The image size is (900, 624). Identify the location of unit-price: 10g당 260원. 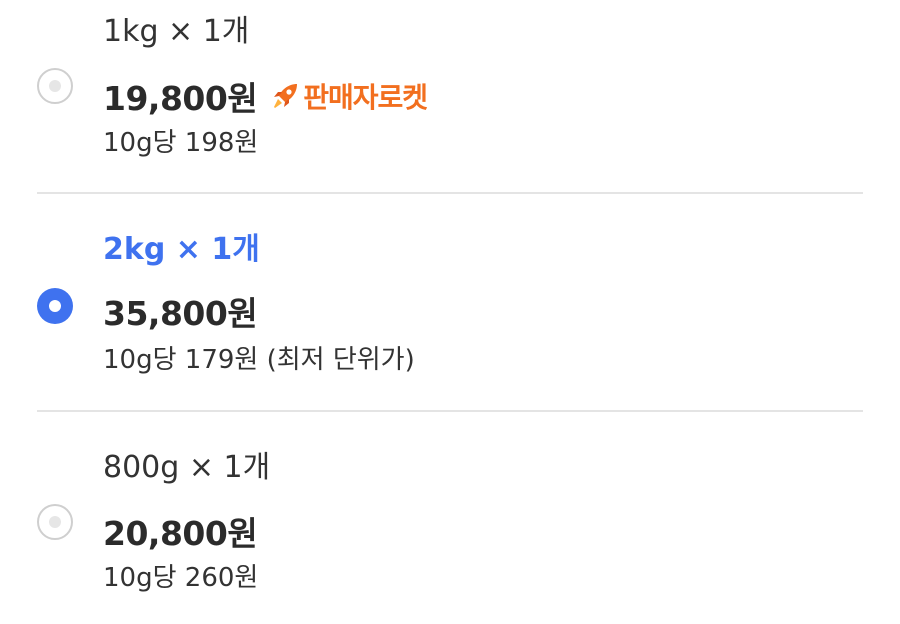
(181, 578).